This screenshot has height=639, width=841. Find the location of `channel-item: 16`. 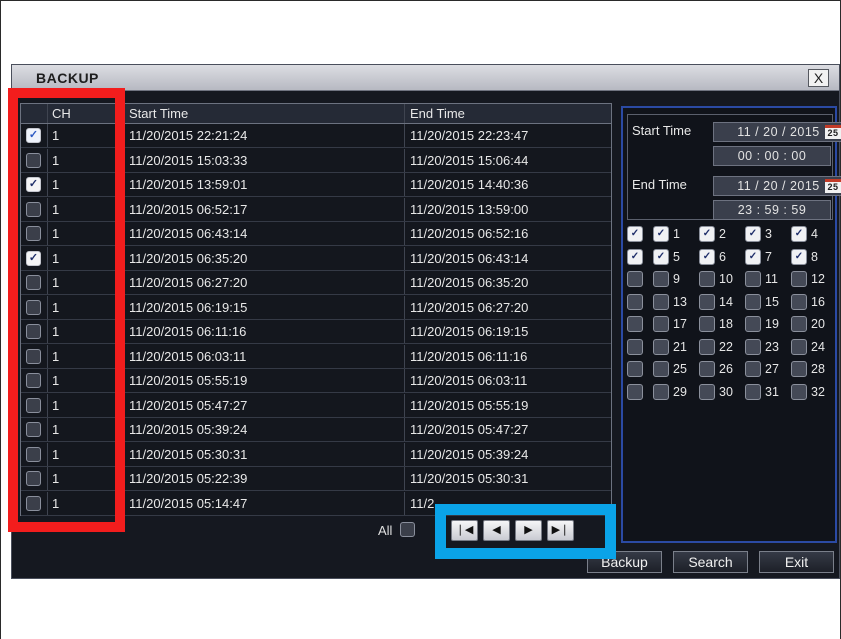

channel-item: 16 is located at coordinates (813, 302).